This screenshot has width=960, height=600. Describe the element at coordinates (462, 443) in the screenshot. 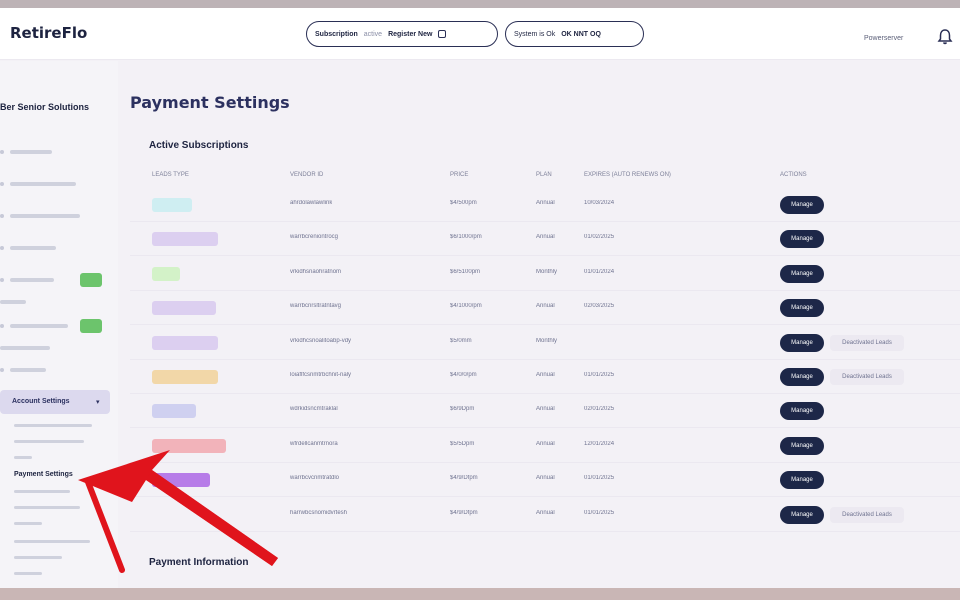

I see `price-cell: $5/5Dpm` at that location.